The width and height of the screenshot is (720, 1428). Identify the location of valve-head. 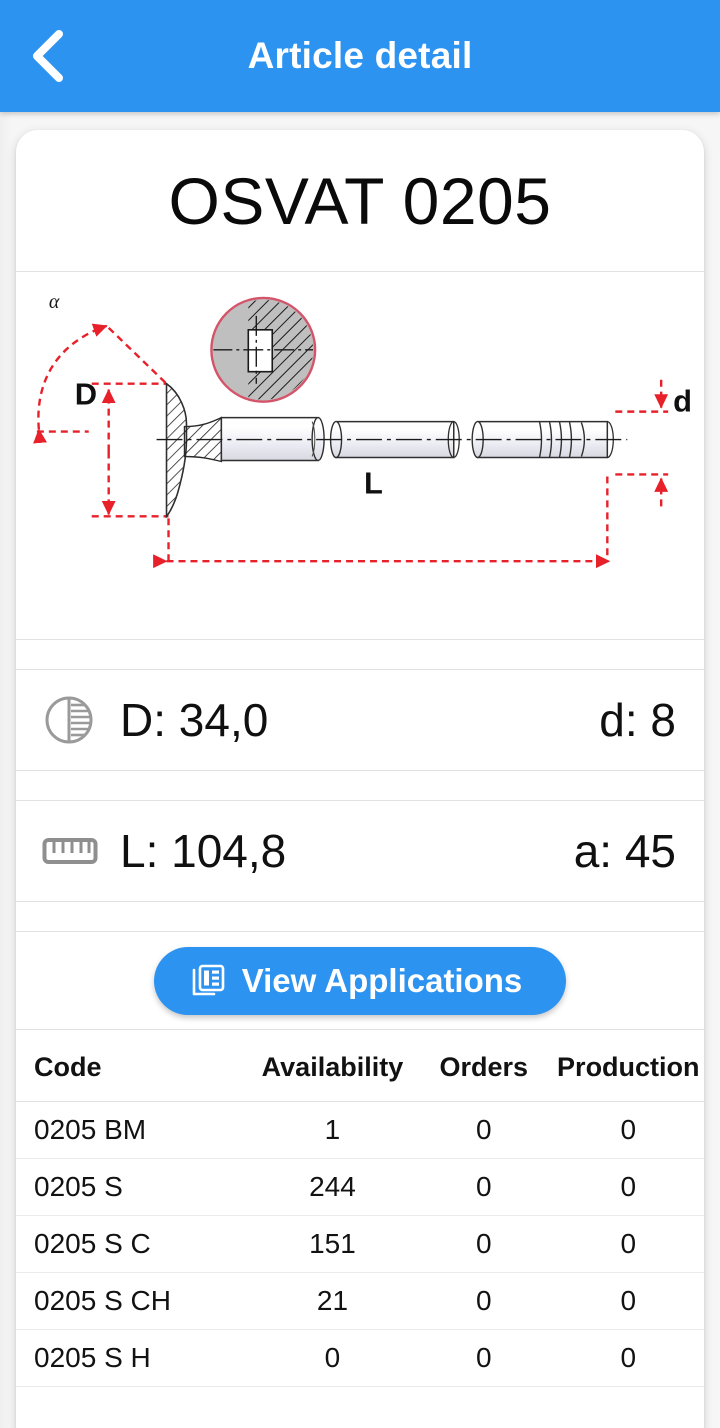
(245, 450).